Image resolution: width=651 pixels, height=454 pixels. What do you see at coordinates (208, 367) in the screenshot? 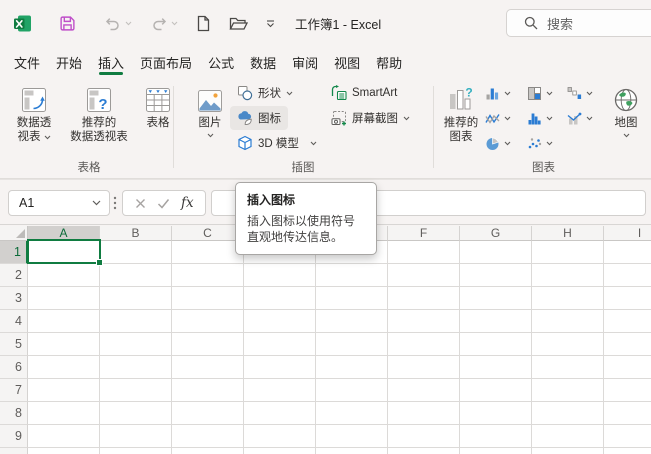
I see `cell-C6` at bounding box center [208, 367].